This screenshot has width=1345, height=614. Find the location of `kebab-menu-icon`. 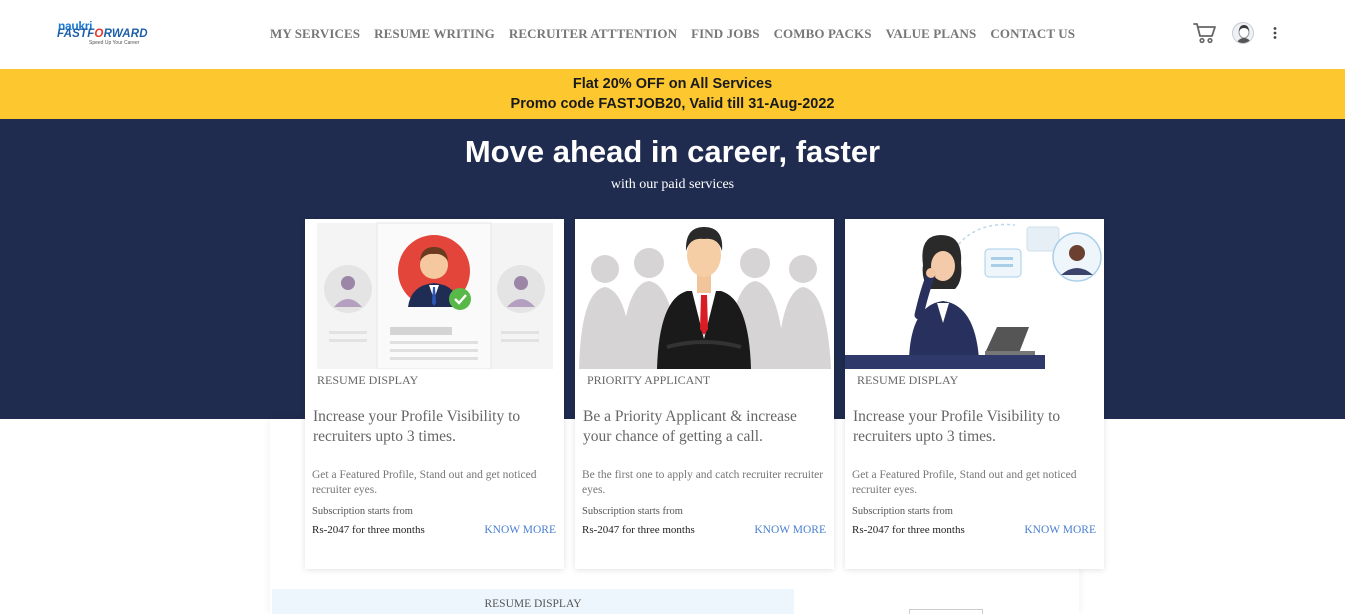

kebab-menu-icon is located at coordinates (1275, 33).